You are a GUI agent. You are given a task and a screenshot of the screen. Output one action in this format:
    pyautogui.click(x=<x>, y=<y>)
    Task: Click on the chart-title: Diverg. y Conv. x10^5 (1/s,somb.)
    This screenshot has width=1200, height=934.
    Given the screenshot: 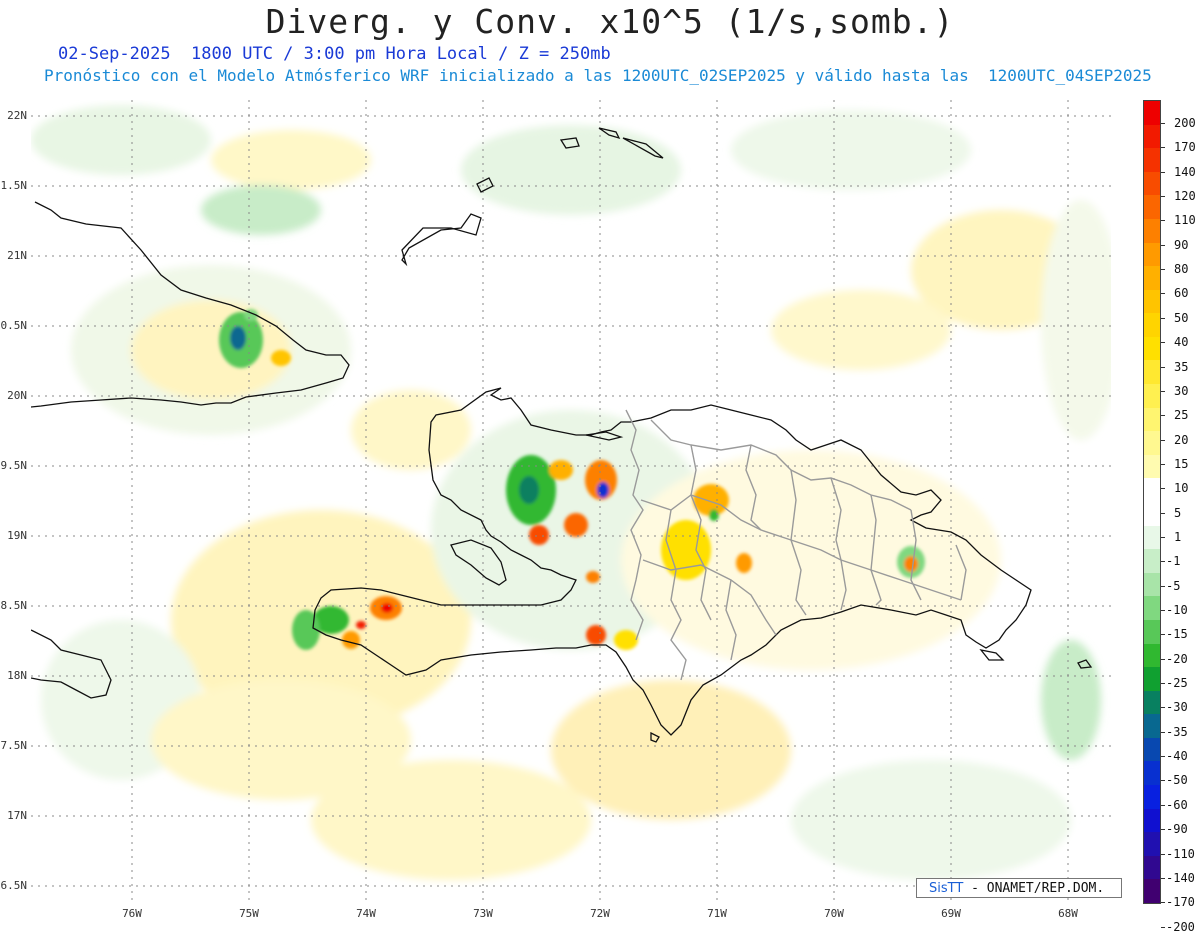 What is the action you would take?
    pyautogui.click(x=610, y=21)
    